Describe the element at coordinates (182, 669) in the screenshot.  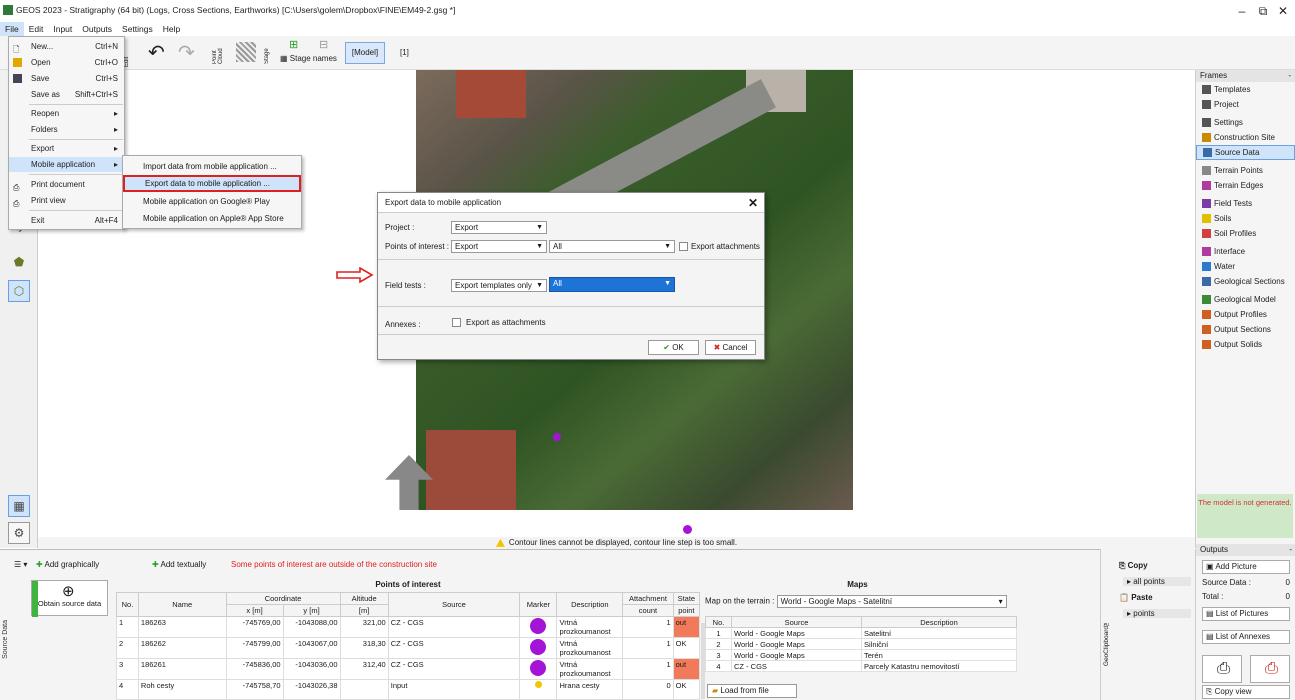
I see `poi-cell-name: 186261` at that location.